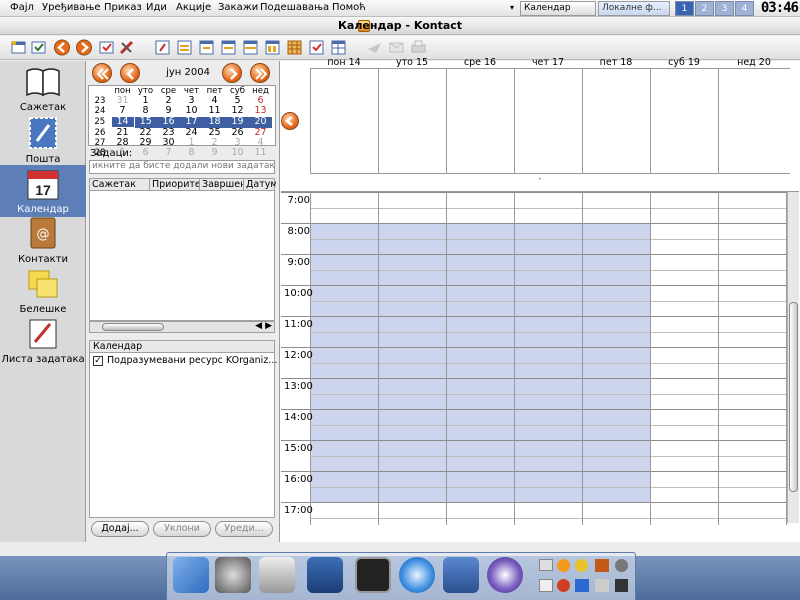  What do you see at coordinates (39, 47) in the screenshot?
I see `new-todo-icon` at bounding box center [39, 47].